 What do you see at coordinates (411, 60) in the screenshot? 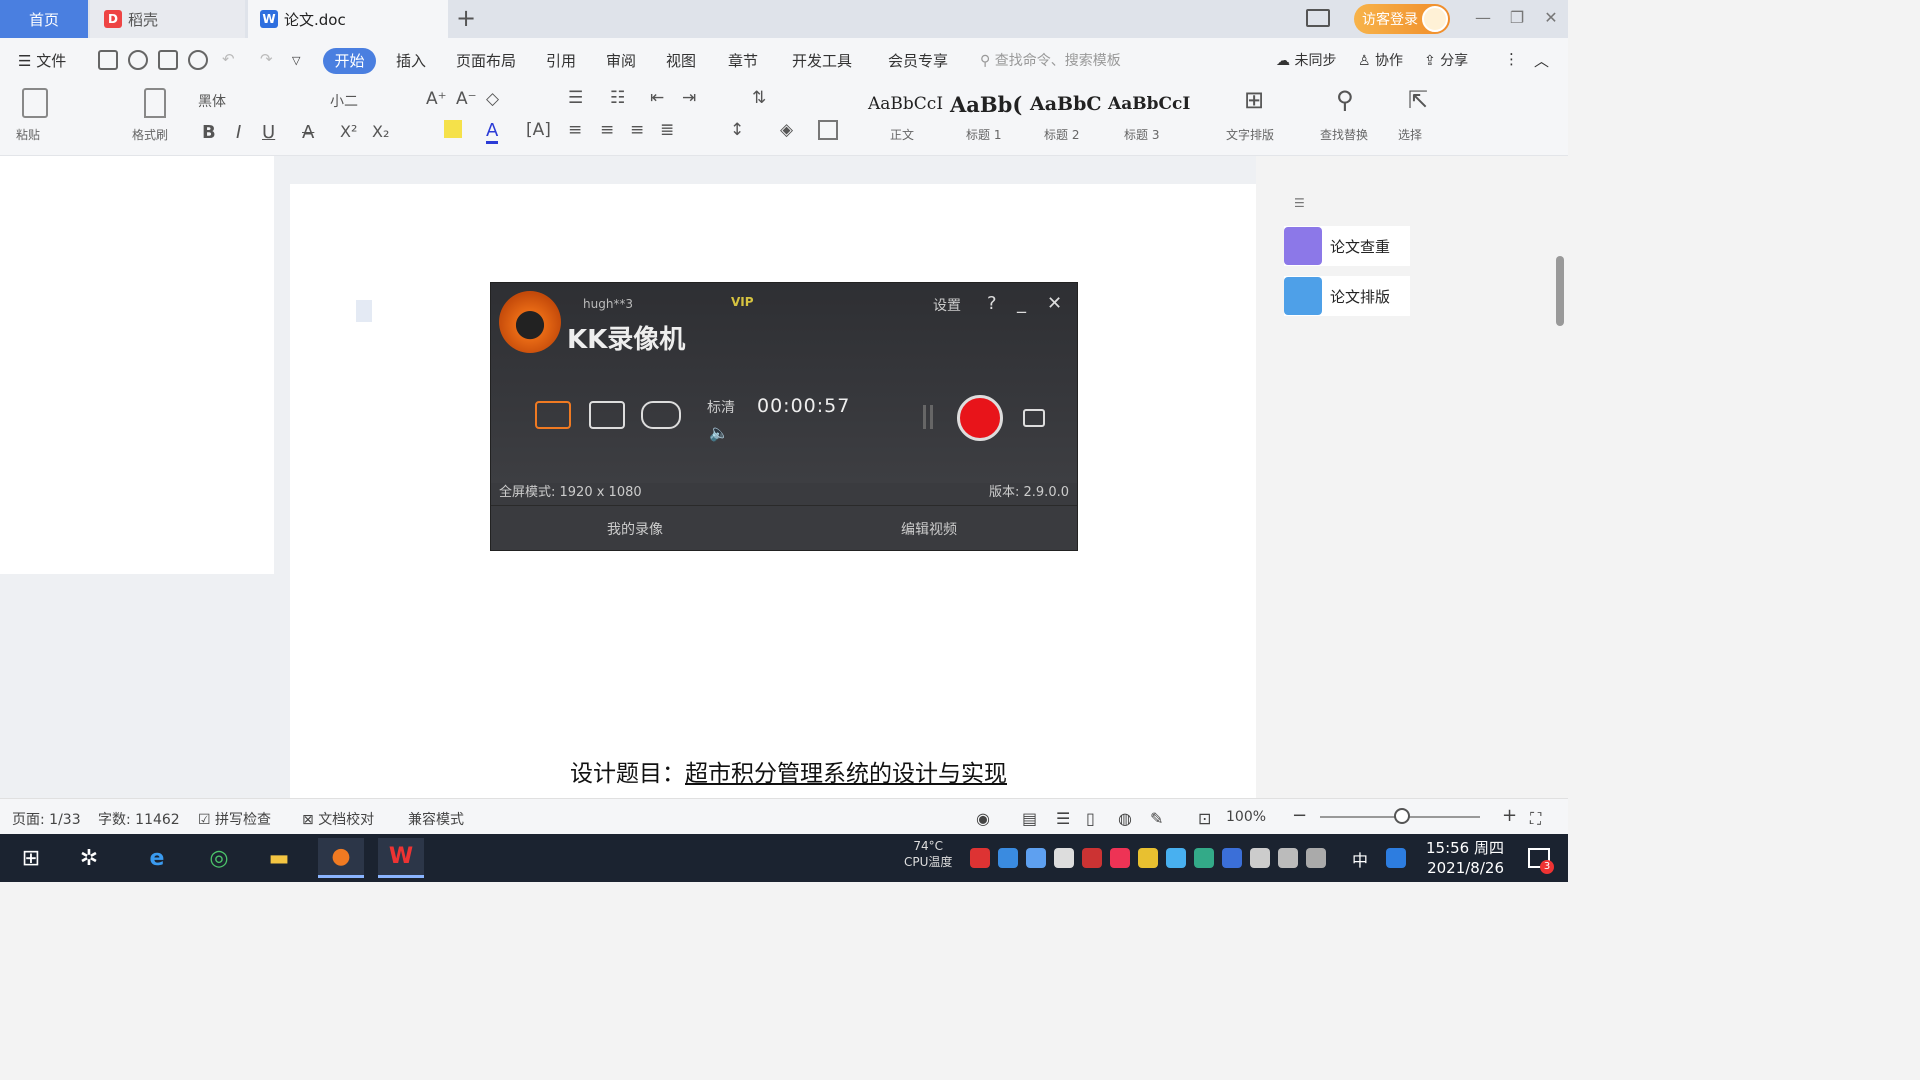
I see `menu-insert: 插入` at bounding box center [411, 60].